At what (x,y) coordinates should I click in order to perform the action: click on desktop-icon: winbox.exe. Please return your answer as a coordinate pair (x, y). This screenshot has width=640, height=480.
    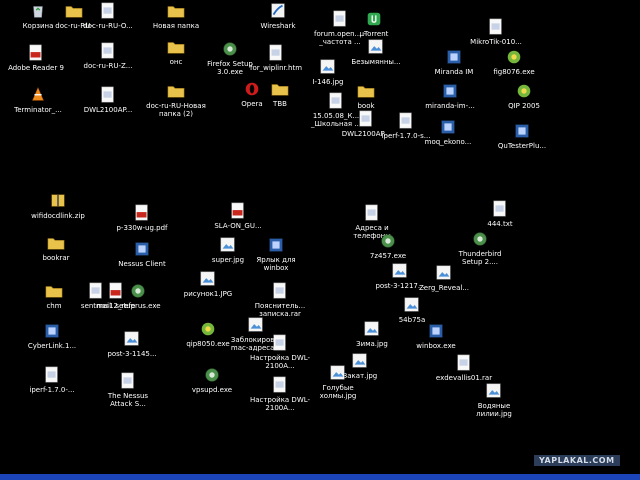
    Looking at the image, I should click on (436, 336).